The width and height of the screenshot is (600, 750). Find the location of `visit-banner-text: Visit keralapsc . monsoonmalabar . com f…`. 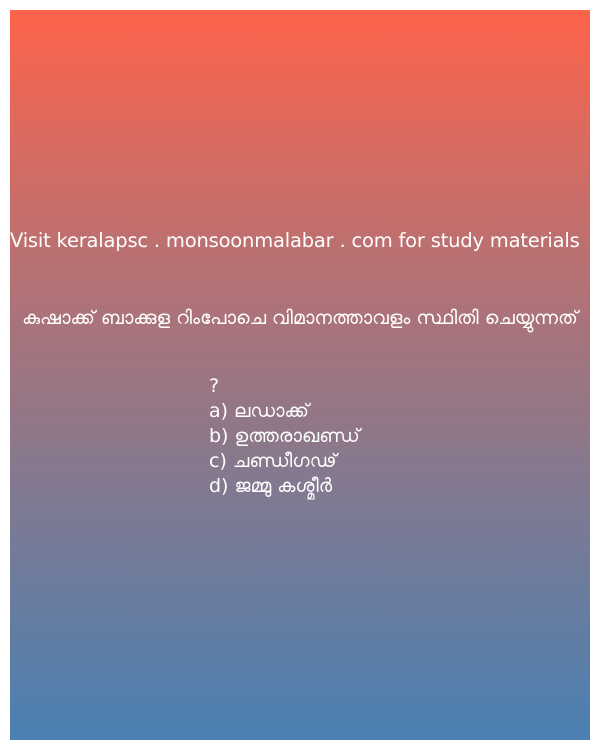

visit-banner-text: Visit keralapsc . monsoonmalabar . com f… is located at coordinates (295, 240).